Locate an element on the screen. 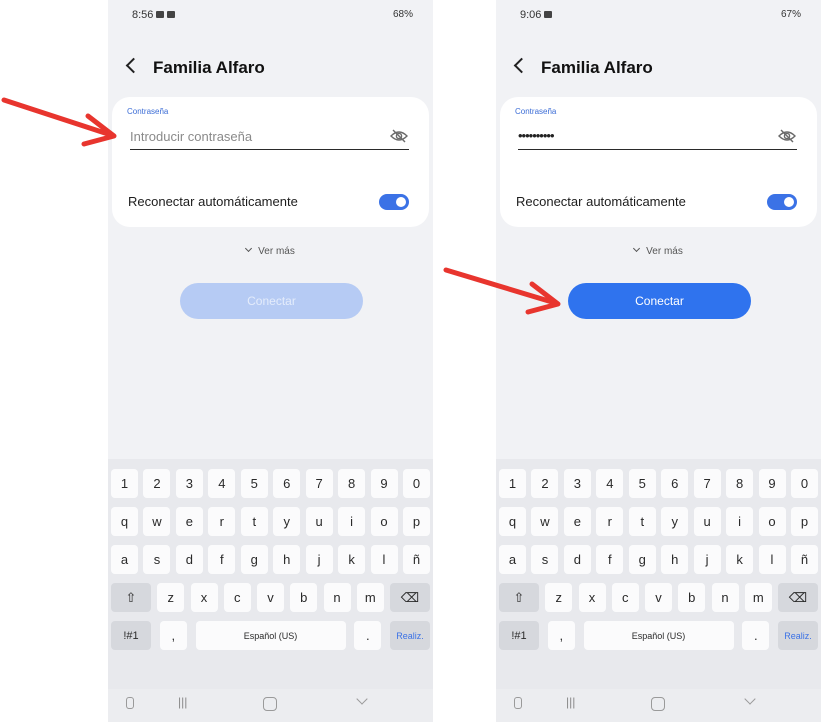  comma-key: , is located at coordinates (173, 635).